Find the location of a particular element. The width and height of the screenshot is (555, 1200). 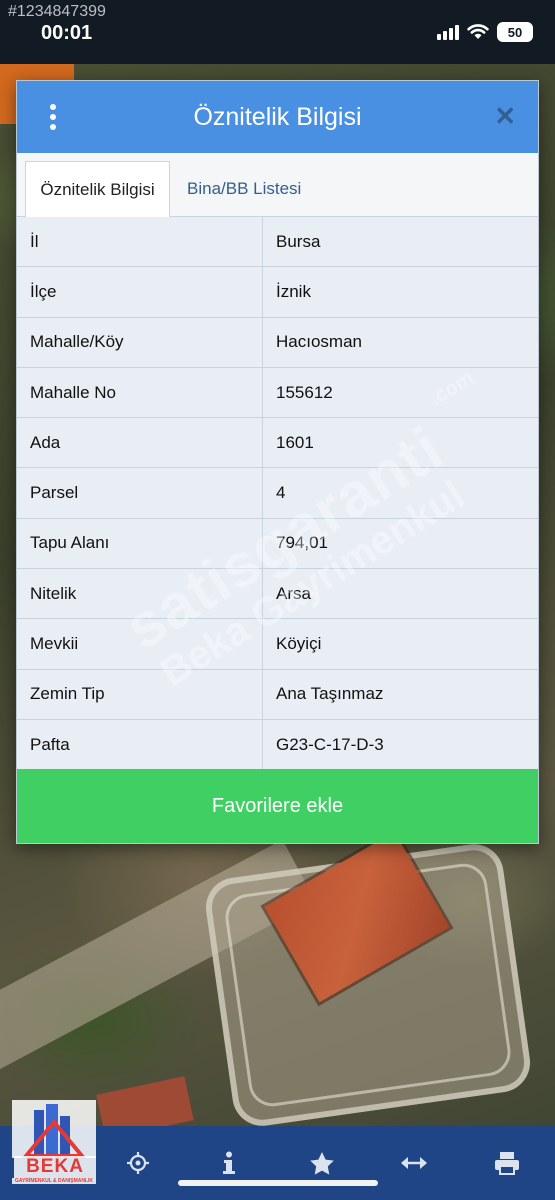

table-row: Mevkii Köyiçi is located at coordinates (277, 644).